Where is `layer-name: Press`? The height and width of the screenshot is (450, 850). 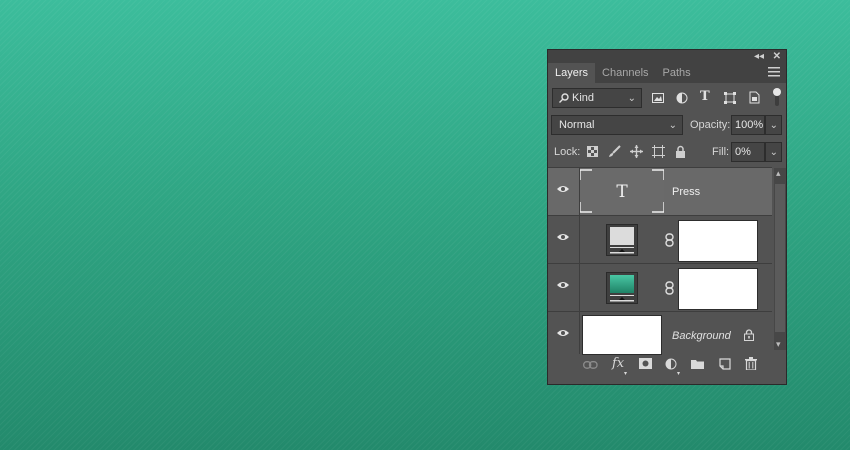
layer-name: Press is located at coordinates (686, 192).